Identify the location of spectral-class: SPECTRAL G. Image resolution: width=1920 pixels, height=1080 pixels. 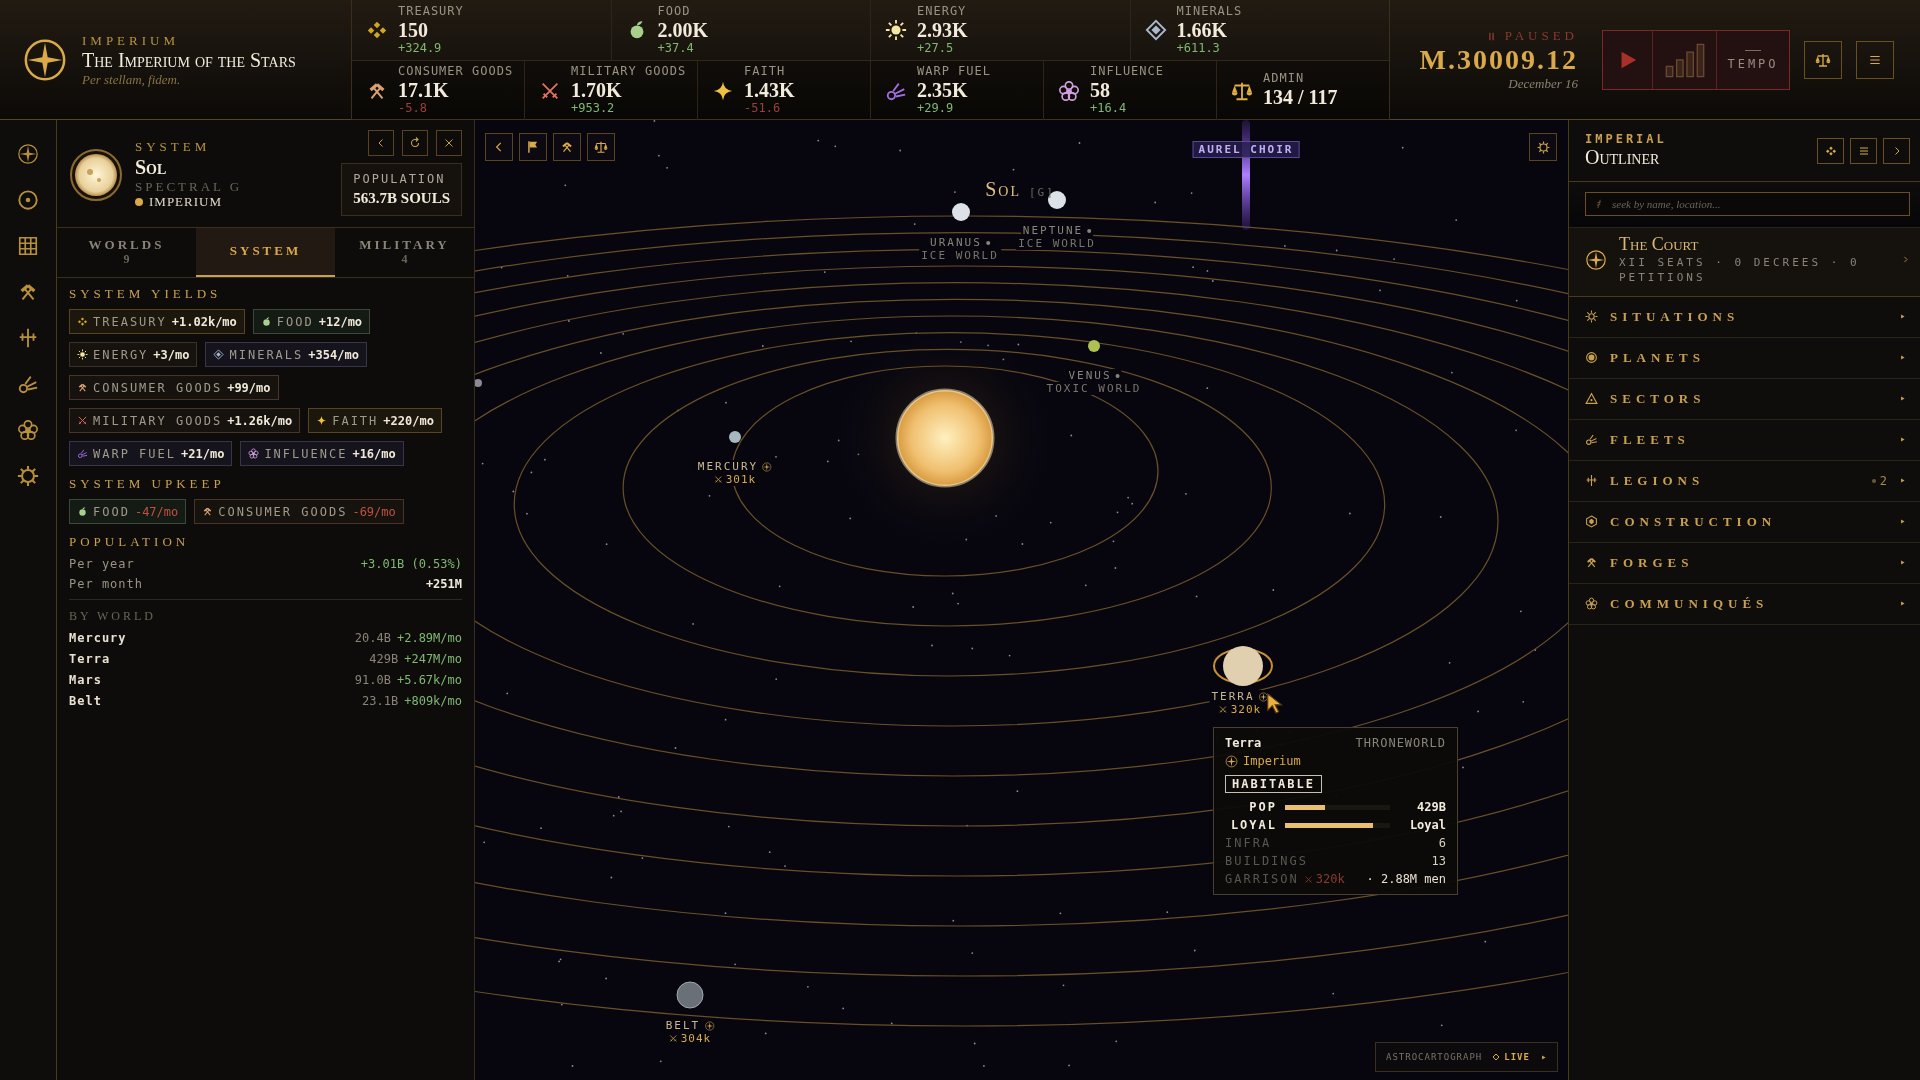
(189, 186).